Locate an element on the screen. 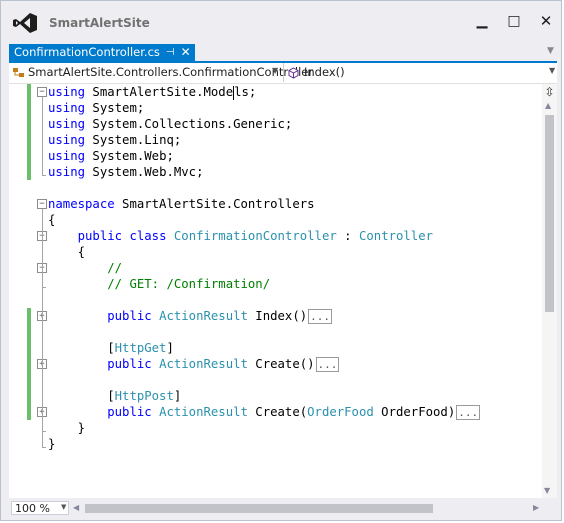 The width and height of the screenshot is (564, 523). document-tab-strip: ConfirmationController.cs ⊣ ✕ ▼ is located at coordinates (283, 53).